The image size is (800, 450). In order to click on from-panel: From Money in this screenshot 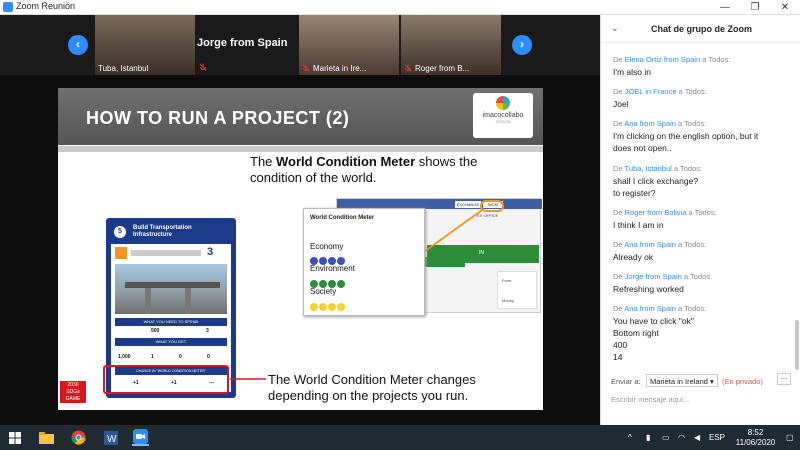, I will do `click(517, 290)`.